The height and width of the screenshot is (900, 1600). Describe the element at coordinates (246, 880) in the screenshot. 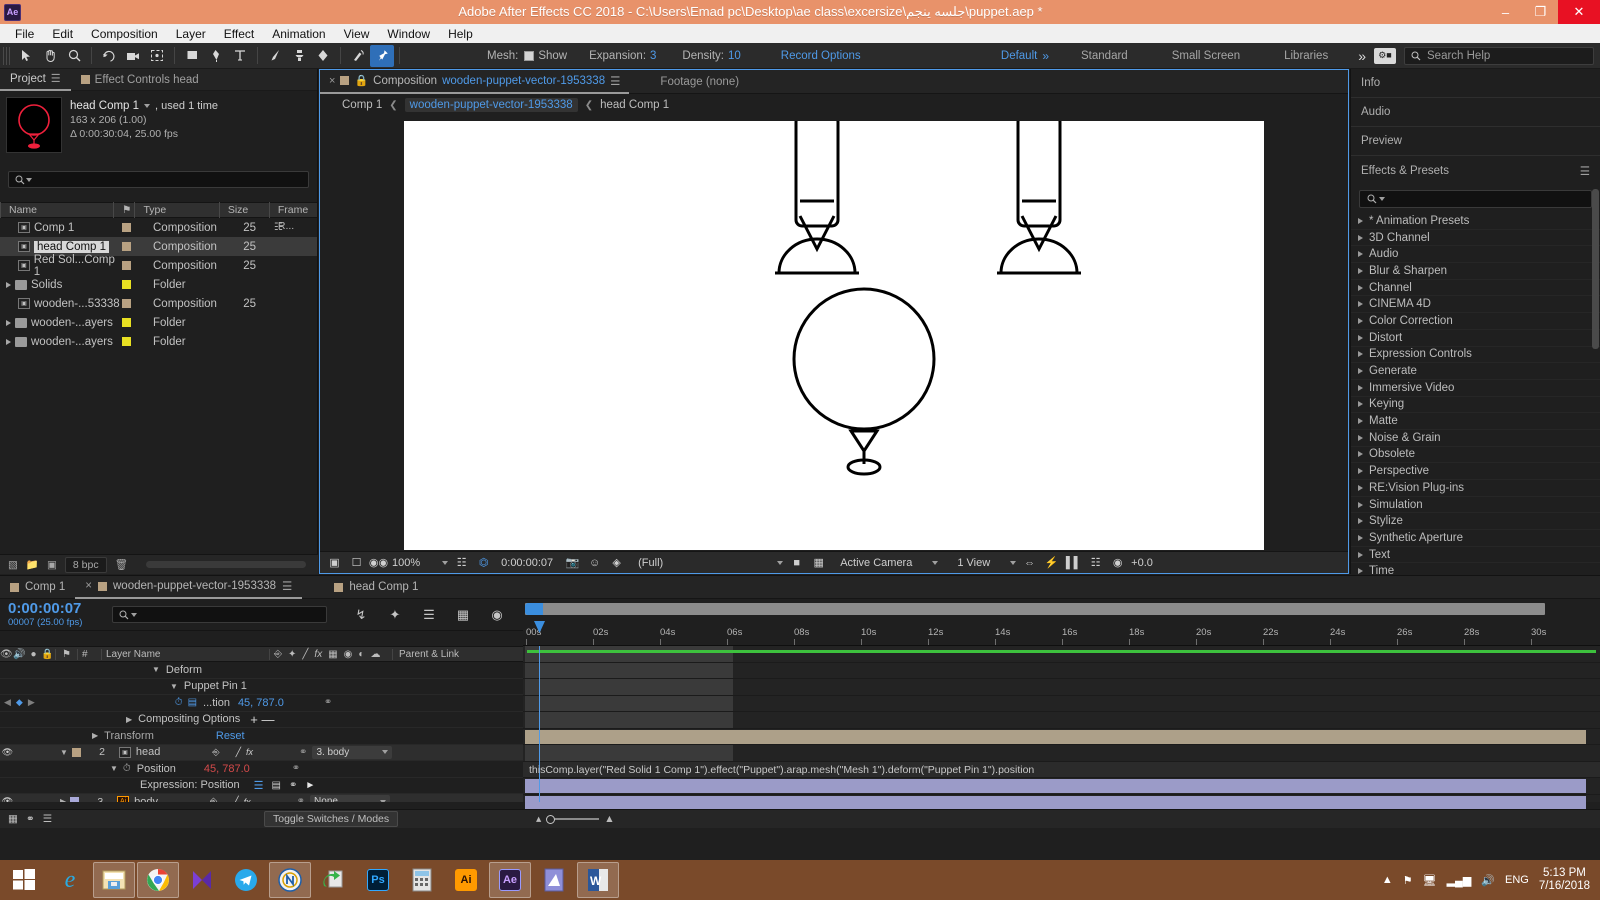

I see `taskbar-telegram` at that location.